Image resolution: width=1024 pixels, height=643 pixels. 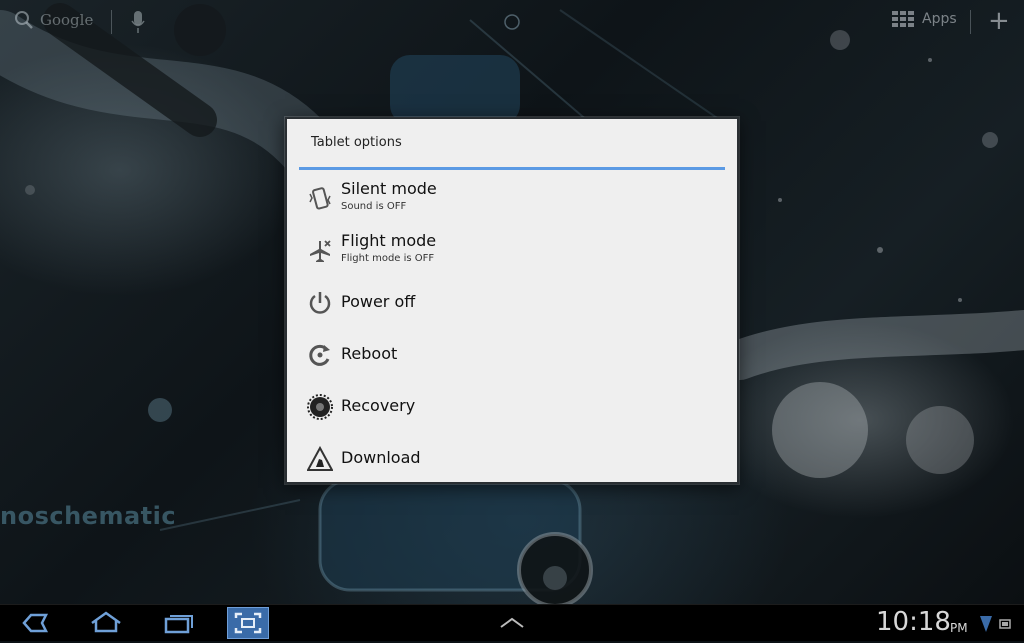 What do you see at coordinates (512, 251) in the screenshot?
I see `option-flight-mode: Flight mode Flight mode is OFF` at bounding box center [512, 251].